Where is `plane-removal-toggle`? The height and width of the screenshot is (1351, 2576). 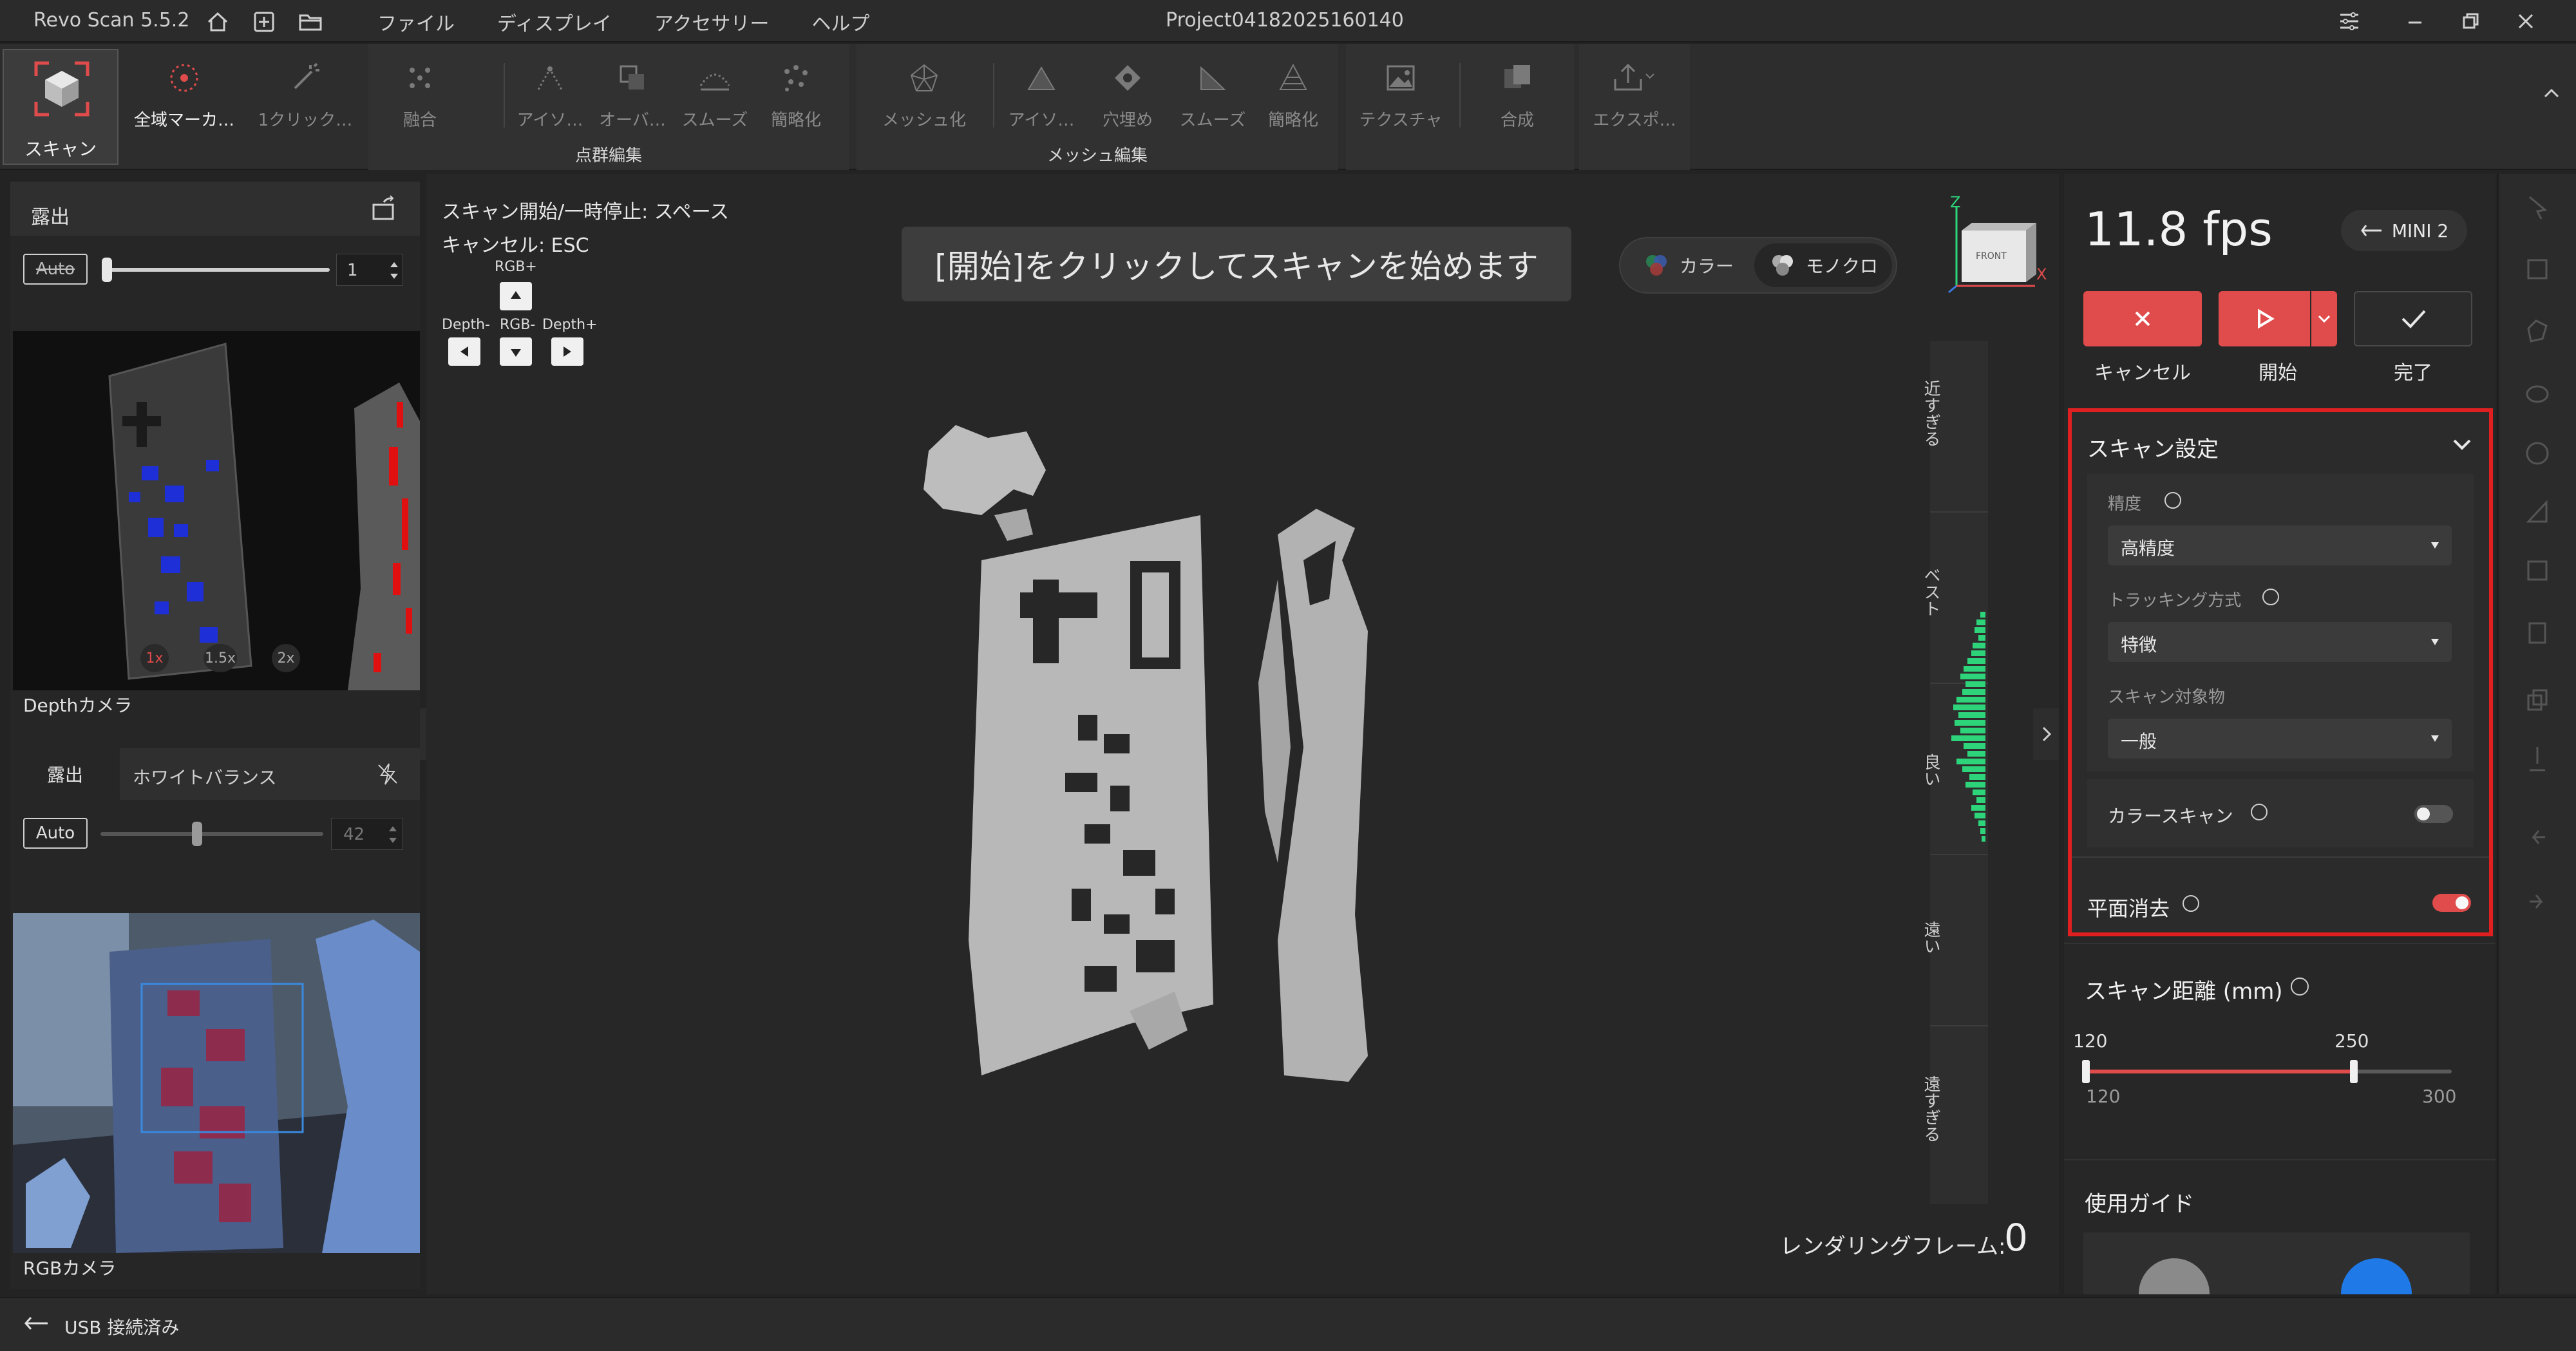
plane-removal-toggle is located at coordinates (2452, 903).